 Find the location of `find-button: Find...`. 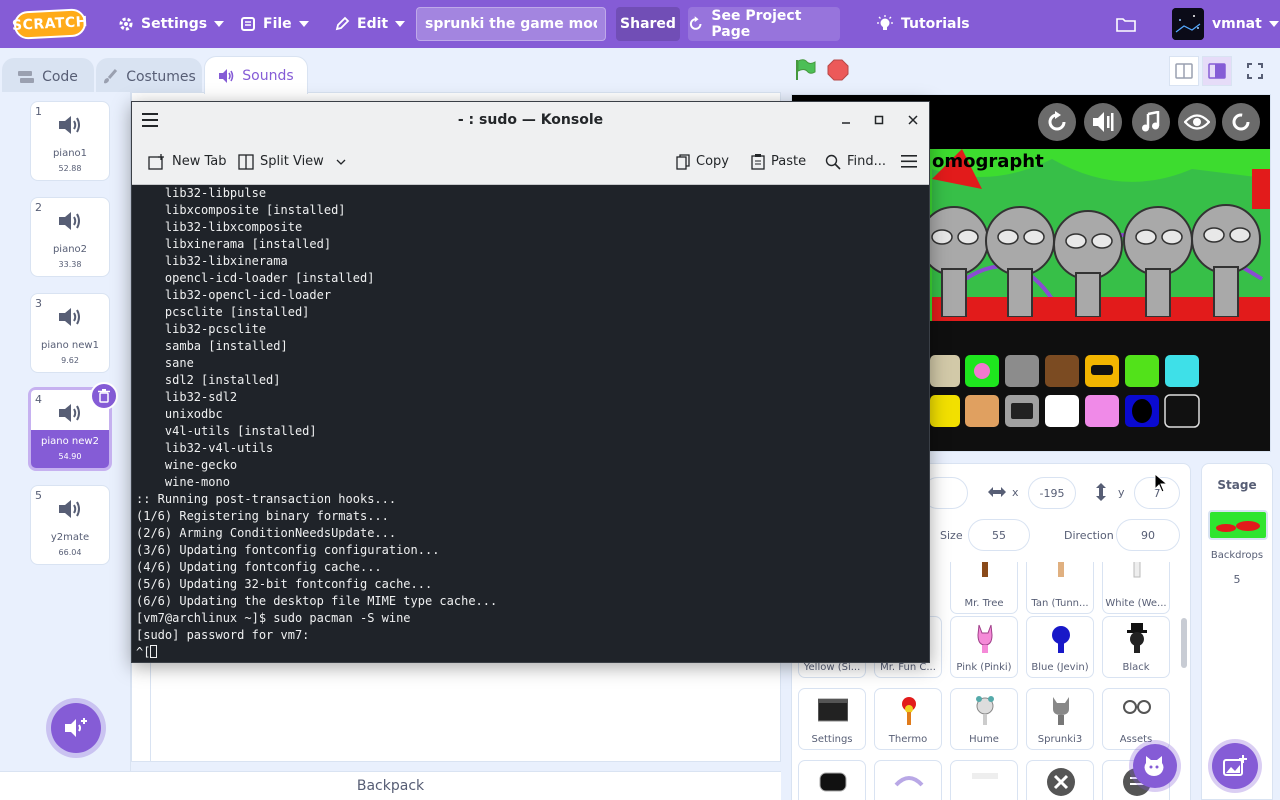

find-button: Find... is located at coordinates (855, 161).